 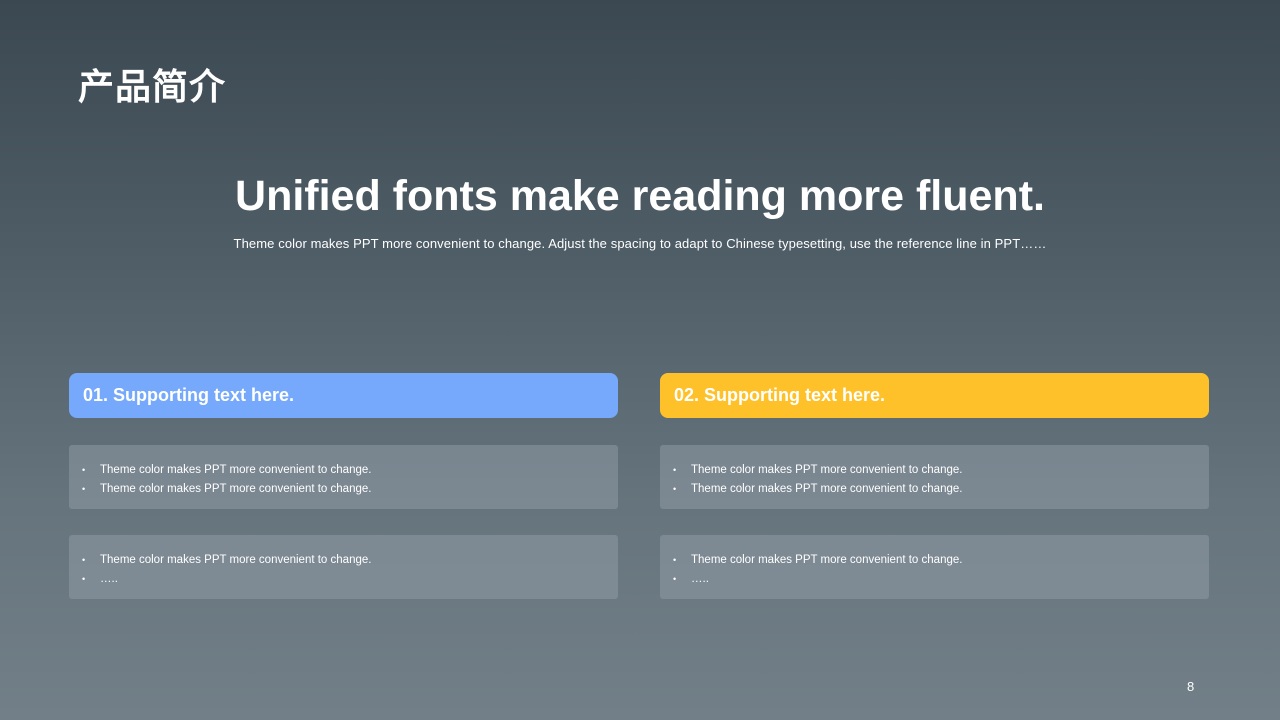 I want to click on headline: Unified fonts make reading more fluent., so click(x=640, y=196).